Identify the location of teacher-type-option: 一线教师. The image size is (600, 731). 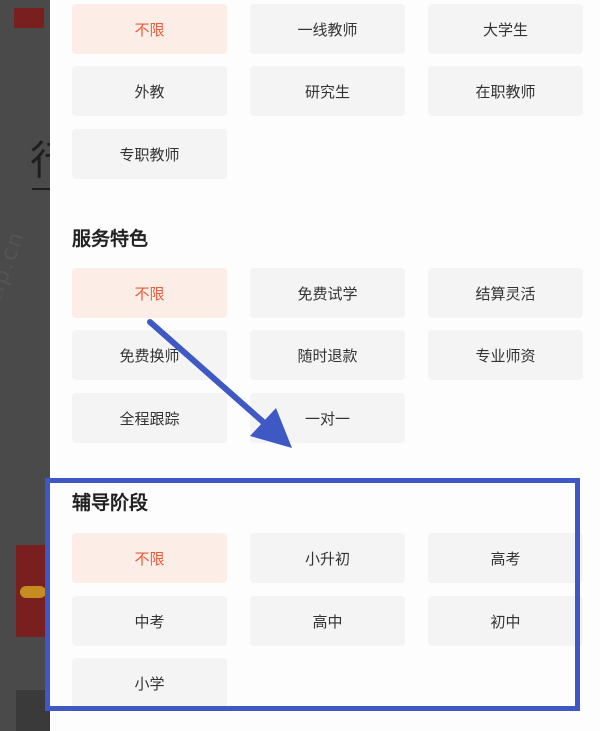
(327, 29).